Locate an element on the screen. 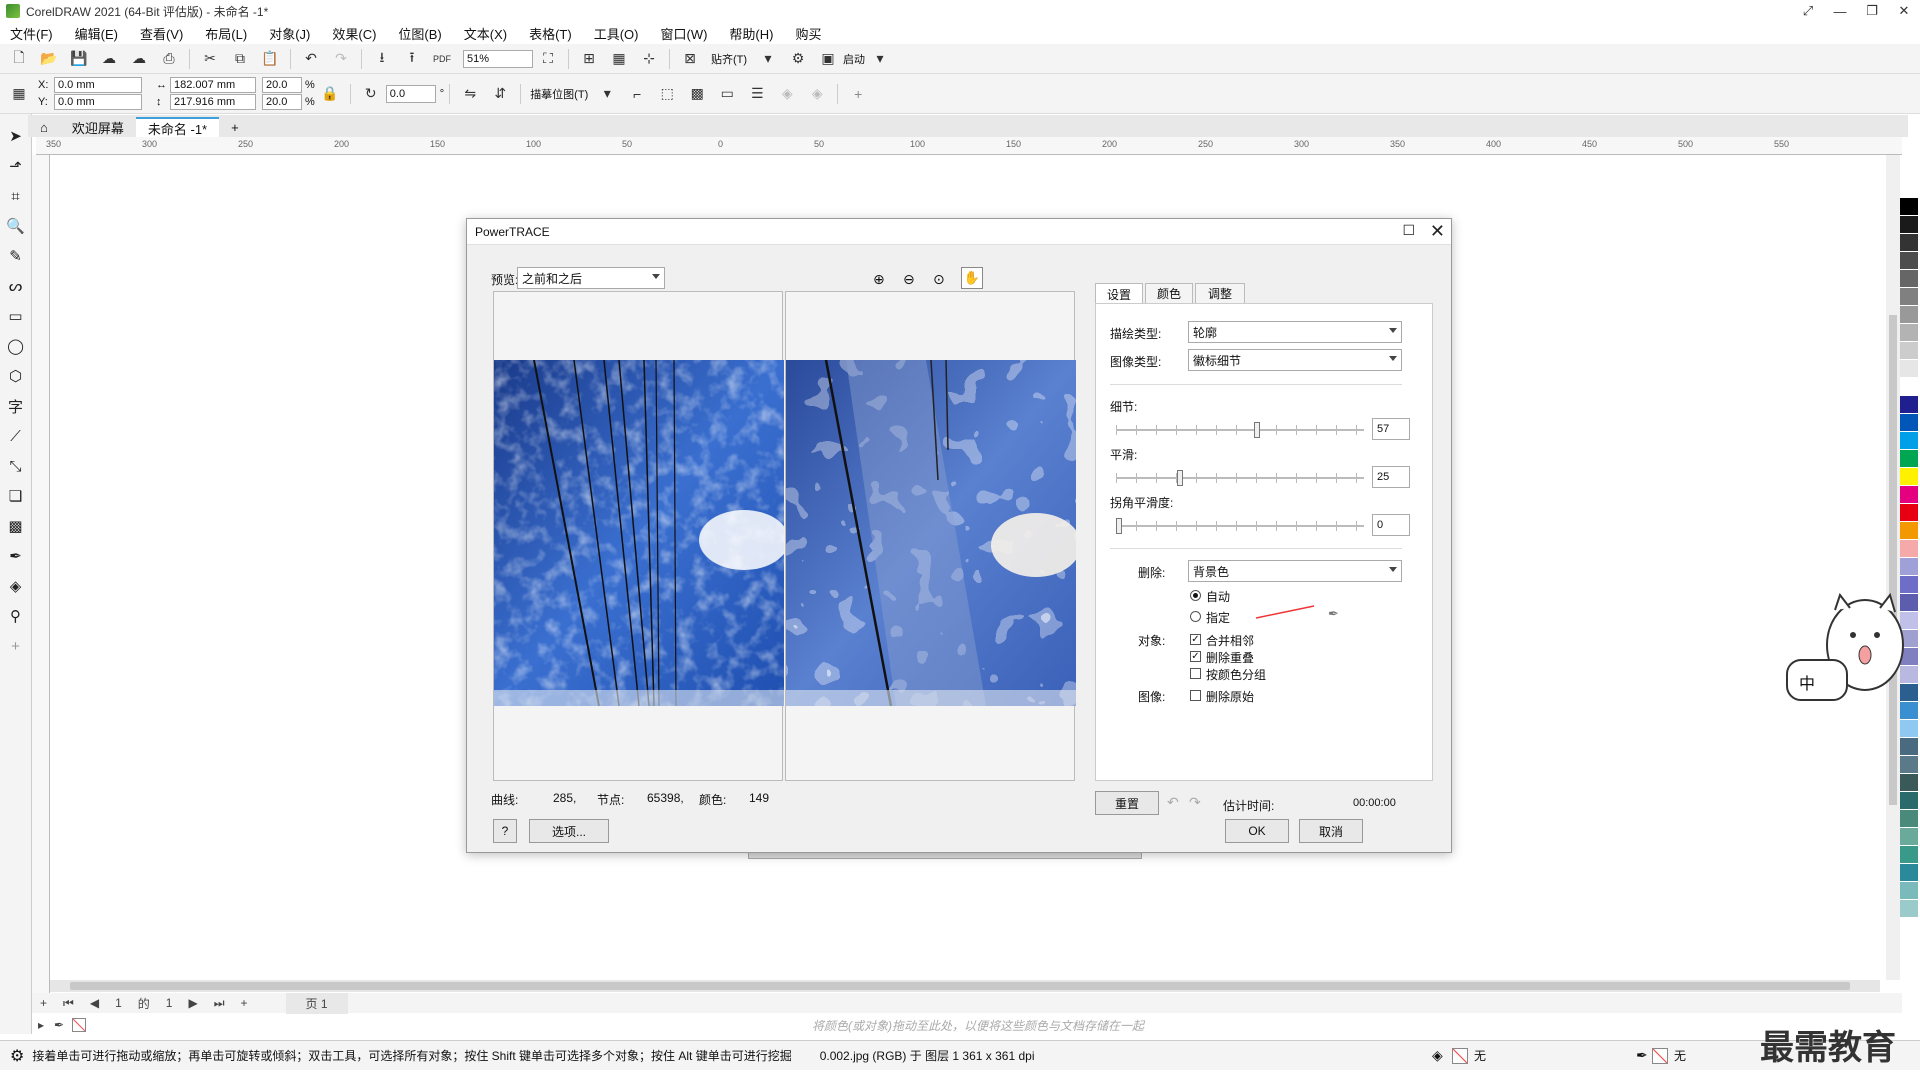 Image resolution: width=1920 pixels, height=1080 pixels. width-input: 182.007 mm is located at coordinates (213, 85).